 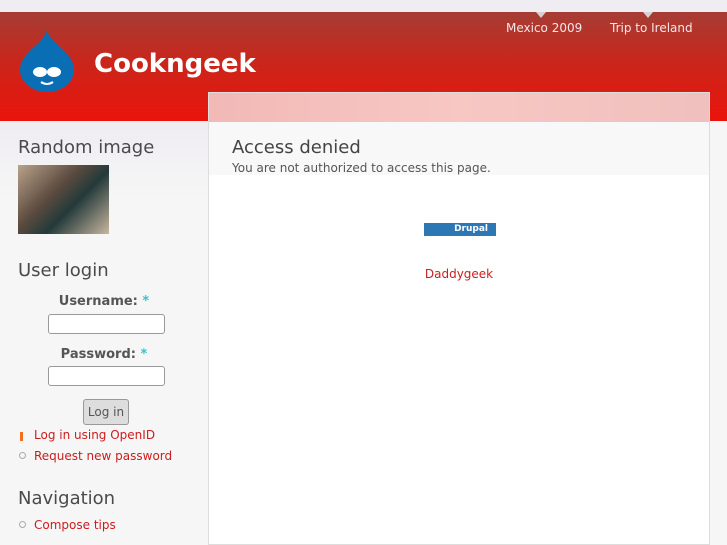 What do you see at coordinates (106, 376) in the screenshot?
I see `password-input` at bounding box center [106, 376].